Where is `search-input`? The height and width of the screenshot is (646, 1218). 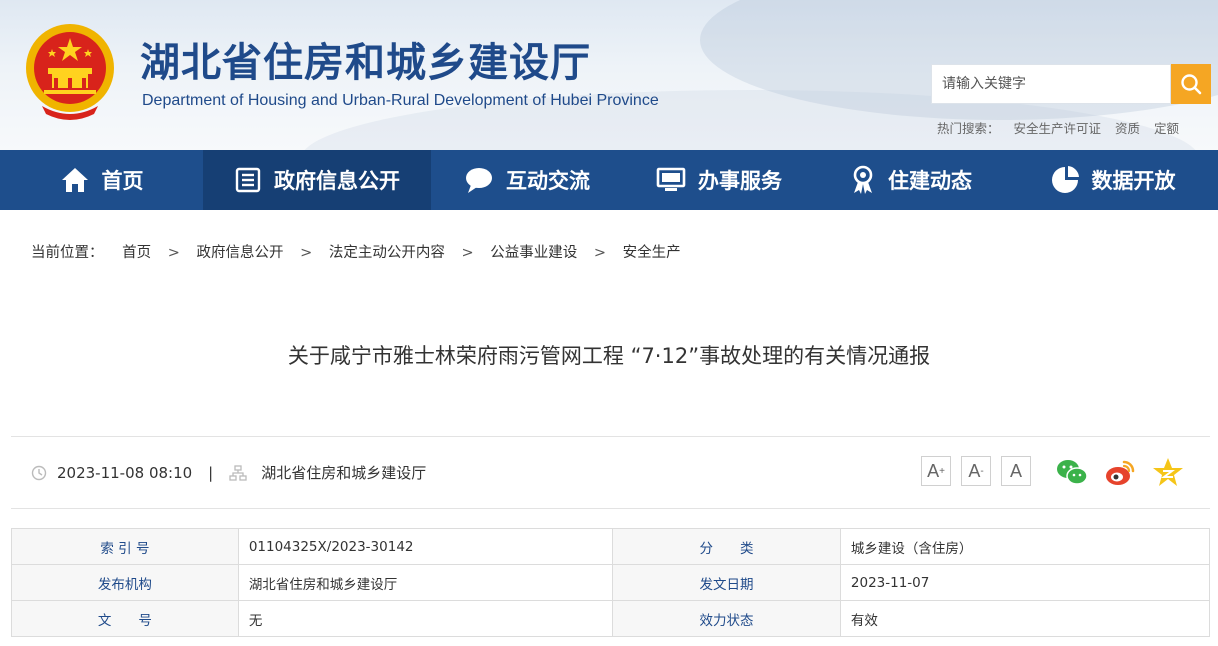
search-input is located at coordinates (1047, 84).